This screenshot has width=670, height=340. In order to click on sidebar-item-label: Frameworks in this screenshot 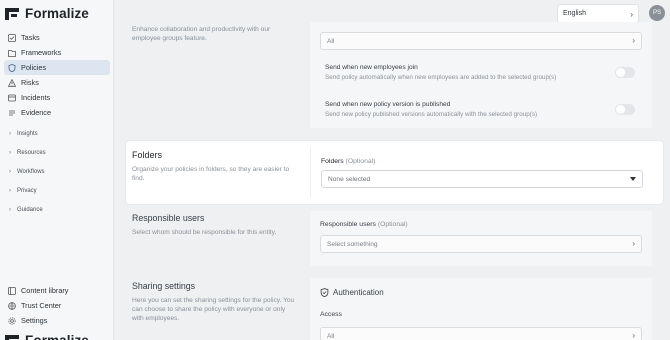, I will do `click(41, 52)`.